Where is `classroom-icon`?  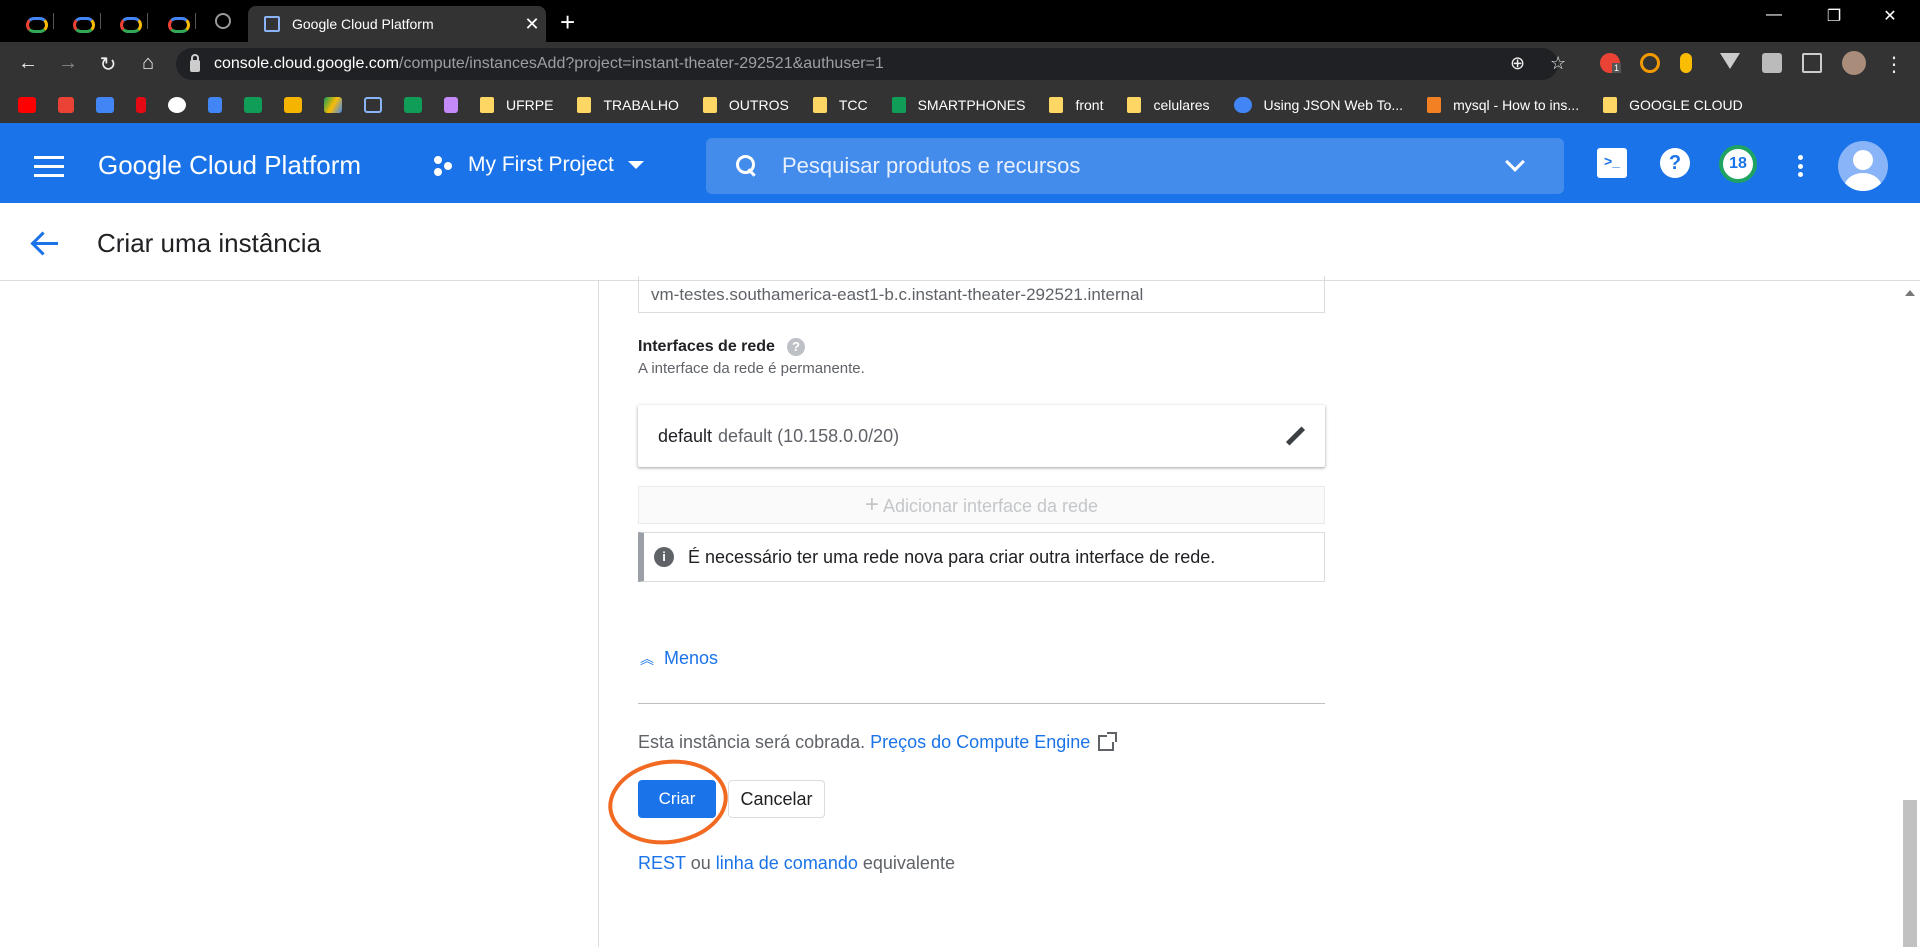
classroom-icon is located at coordinates (413, 104).